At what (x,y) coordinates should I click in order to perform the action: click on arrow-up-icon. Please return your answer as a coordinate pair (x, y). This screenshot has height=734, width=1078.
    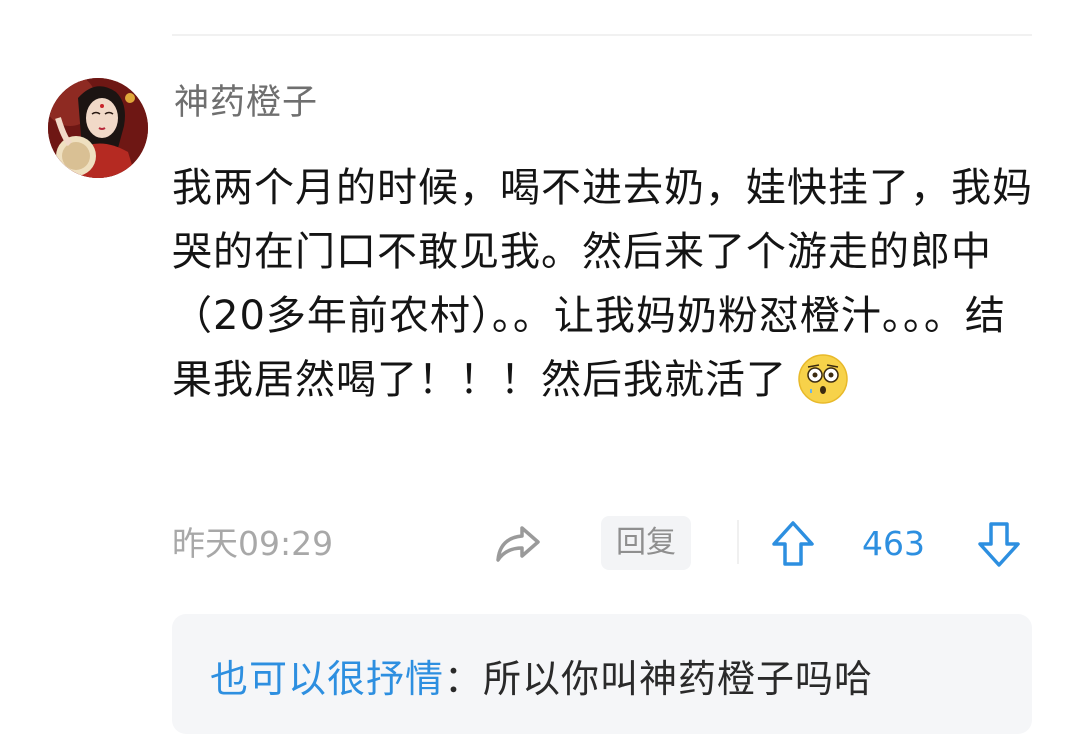
    Looking at the image, I should click on (793, 543).